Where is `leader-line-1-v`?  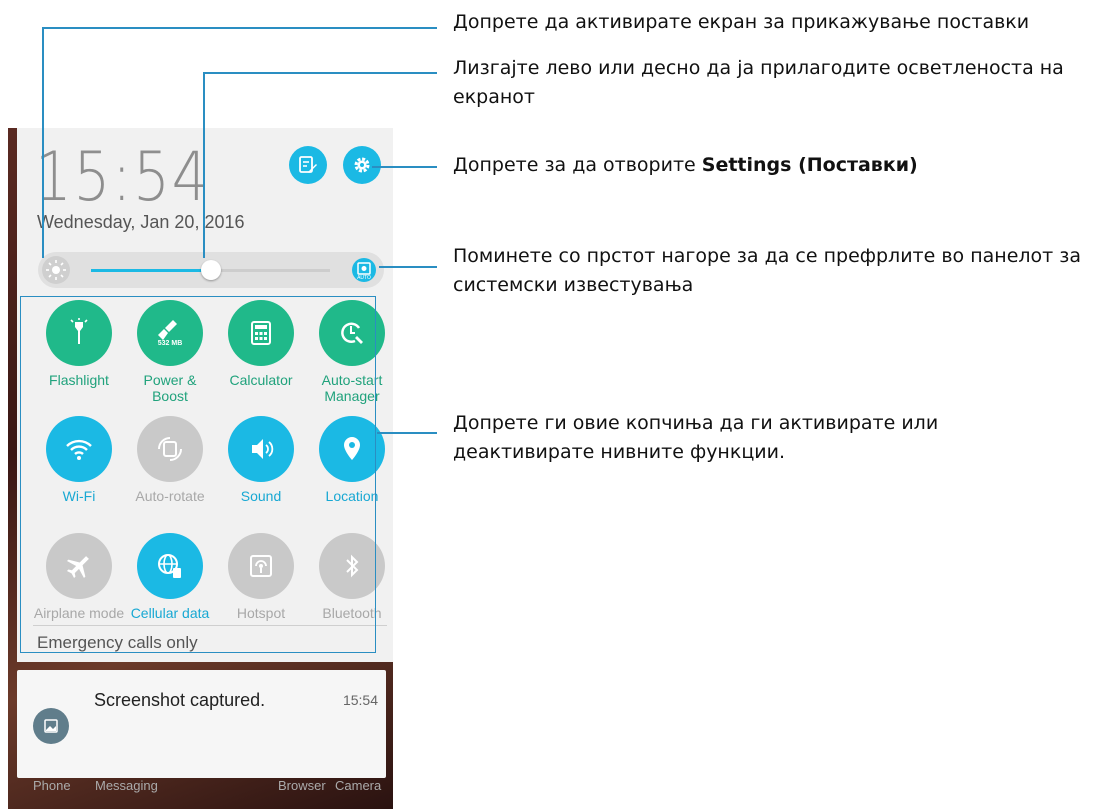 leader-line-1-v is located at coordinates (43, 142).